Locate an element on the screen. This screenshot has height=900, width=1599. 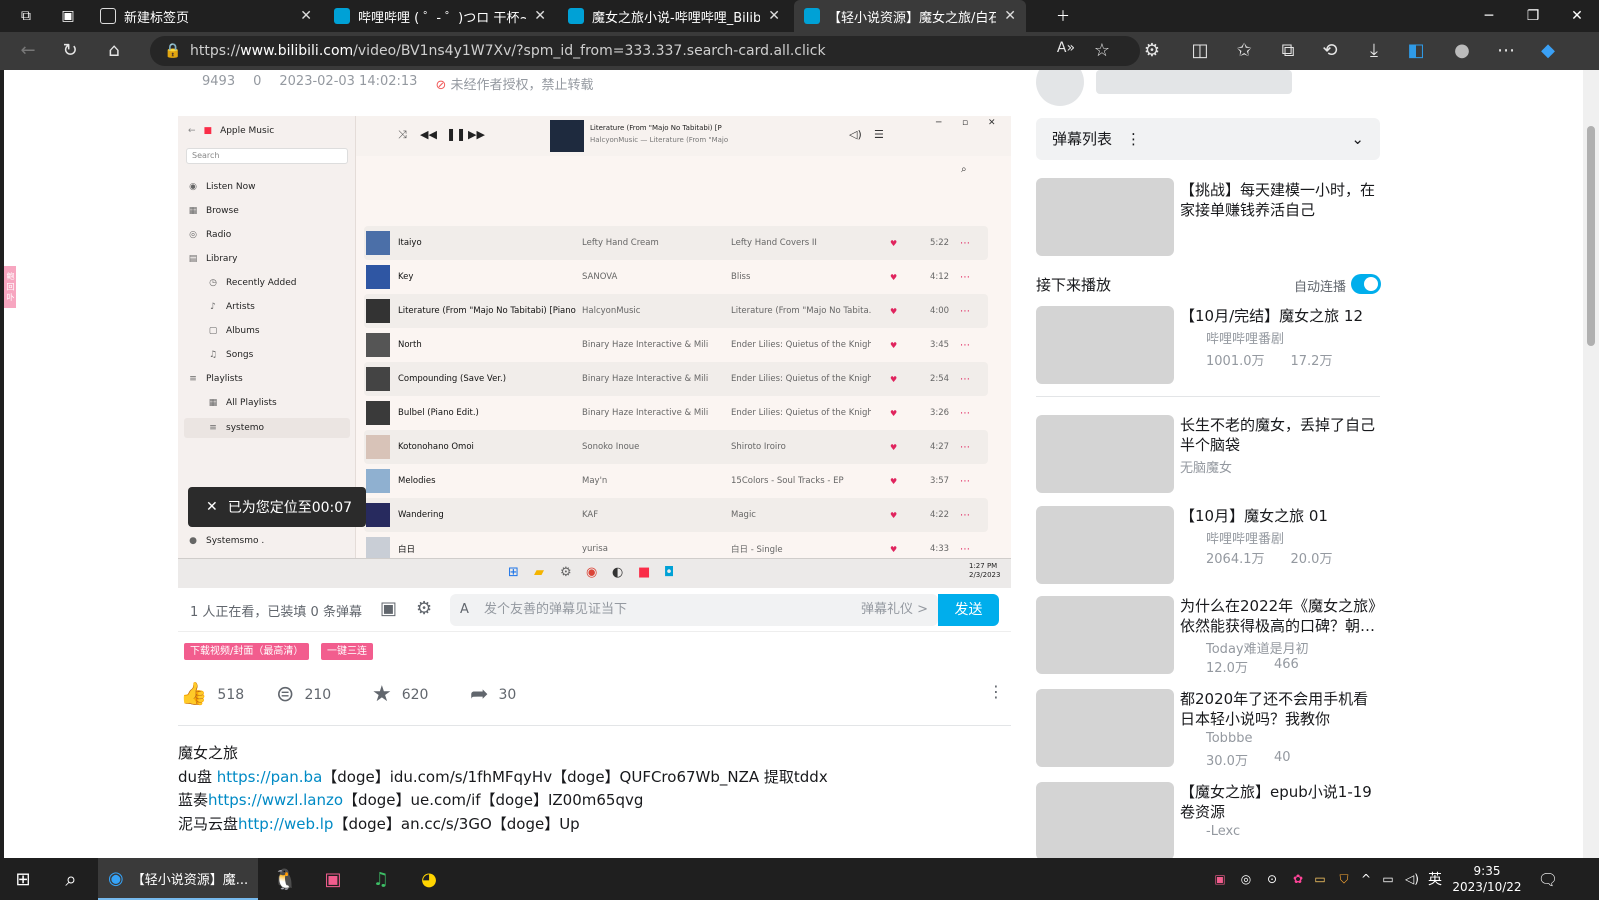
am-minimize-icon: ─ is located at coordinates (938, 123).